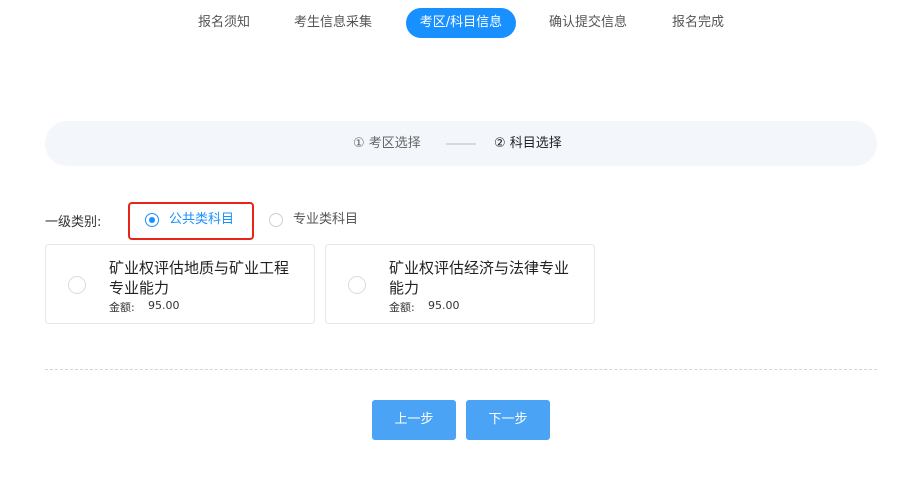 This screenshot has height=481, width=903. What do you see at coordinates (479, 278) in the screenshot?
I see `subject-name: 矿业权评估经济与法律专业能力` at bounding box center [479, 278].